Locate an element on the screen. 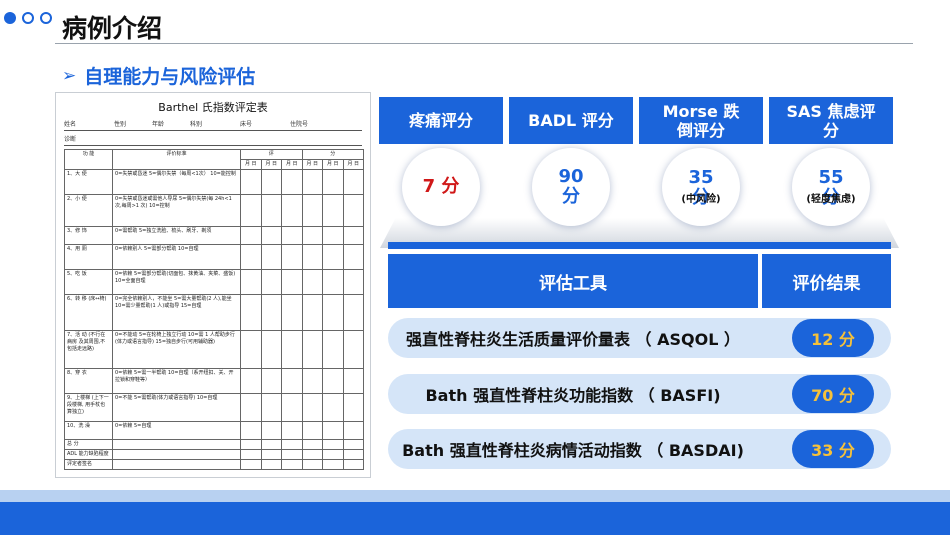 This screenshot has width=950, height=535. table-row-result: 33 分 is located at coordinates (833, 449).